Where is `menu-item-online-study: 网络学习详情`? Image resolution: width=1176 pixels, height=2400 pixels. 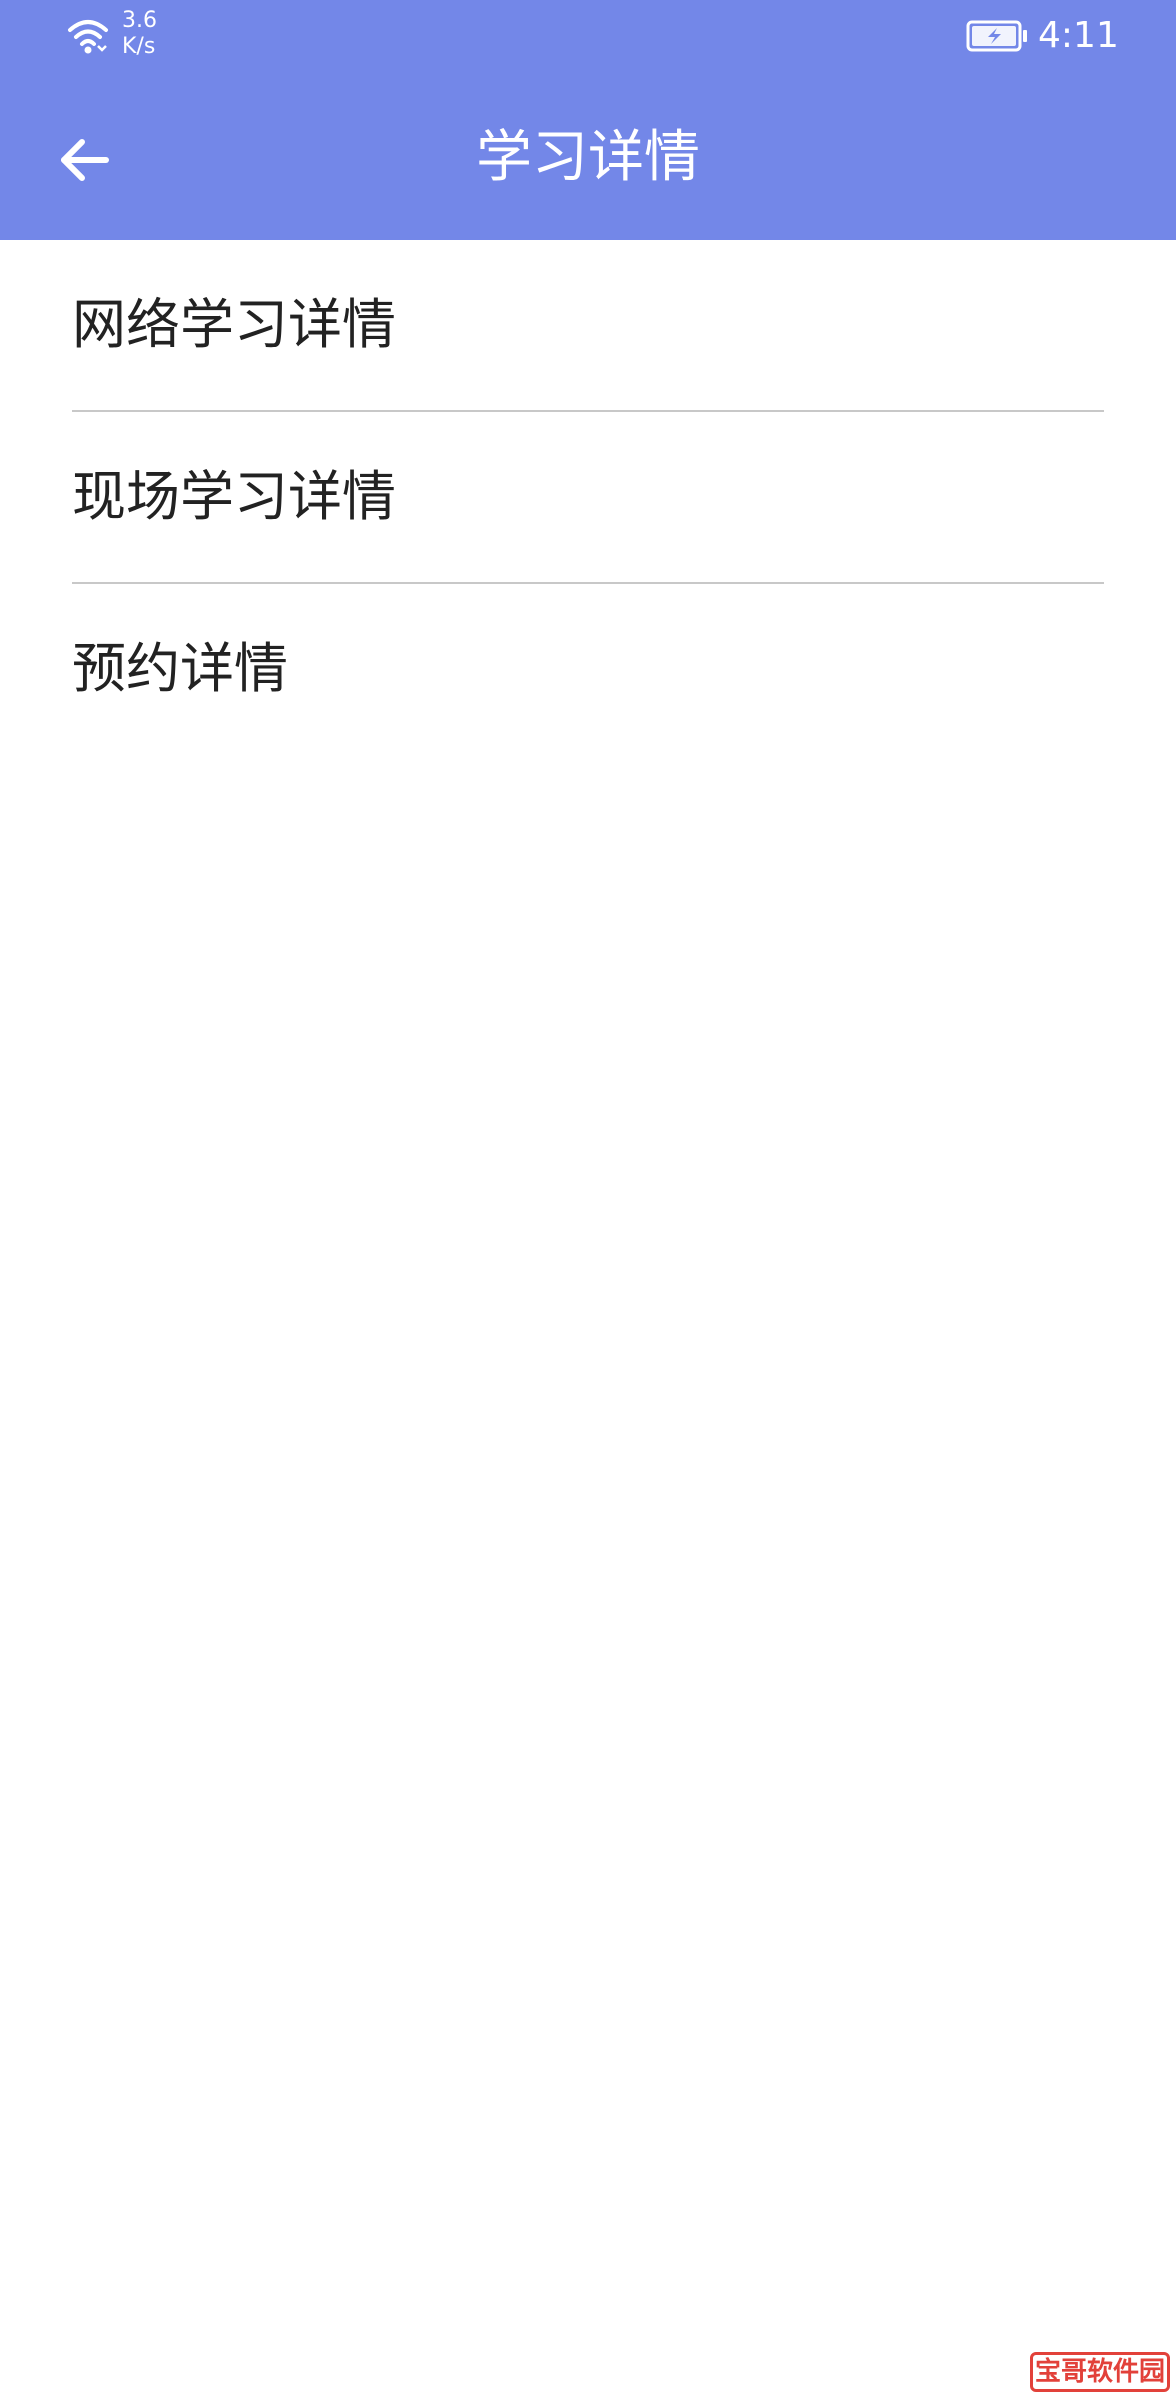 menu-item-online-study: 网络学习详情 is located at coordinates (588, 325).